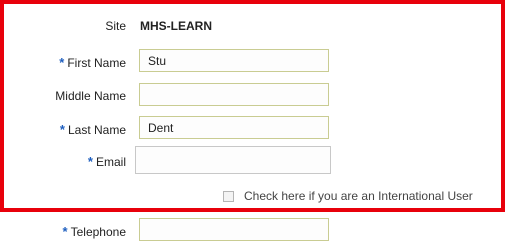 This screenshot has height=241, width=510. Describe the element at coordinates (90, 96) in the screenshot. I see `middle-name-label: Middle Name` at that location.